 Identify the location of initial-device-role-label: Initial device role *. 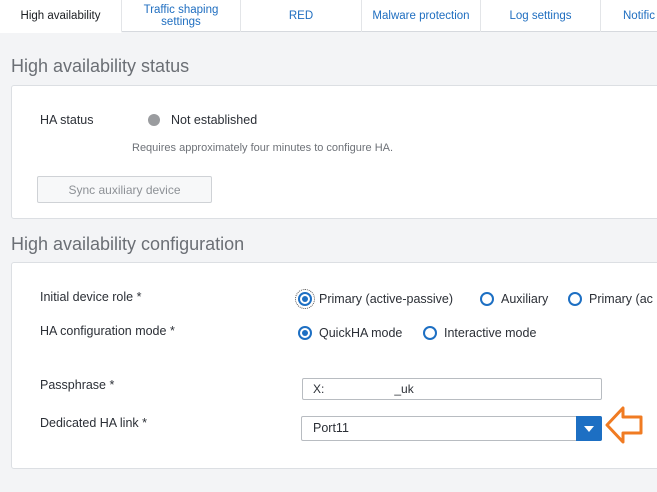
(91, 297).